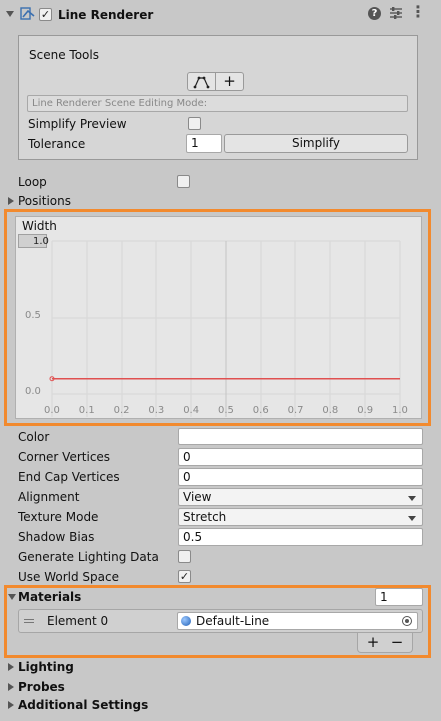 The width and height of the screenshot is (441, 721). What do you see at coordinates (86, 410) in the screenshot?
I see `x-tick-label: 0.1` at bounding box center [86, 410].